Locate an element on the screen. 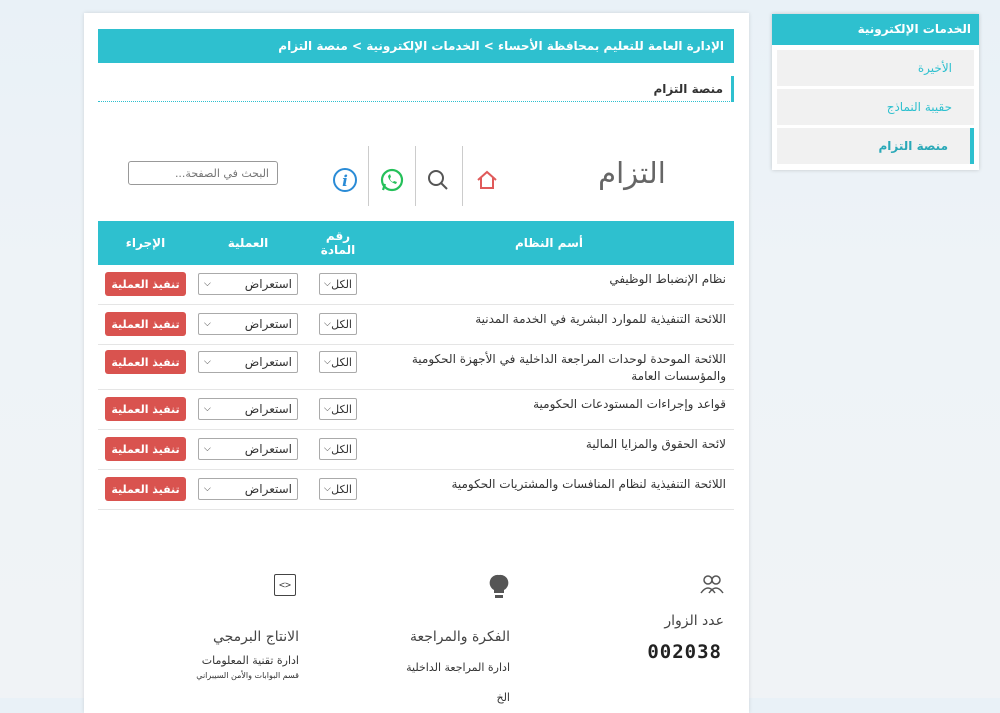 The height and width of the screenshot is (713, 1000). header-article: رقم المادة is located at coordinates (338, 243).